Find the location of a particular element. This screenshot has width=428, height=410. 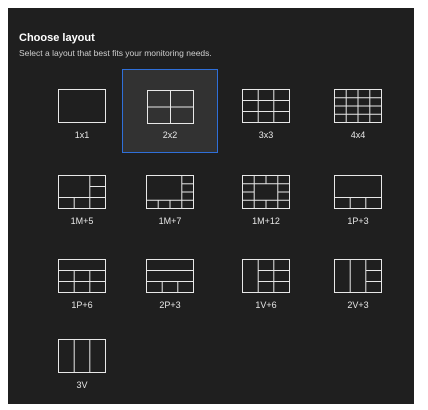

layout-option-4x4: 4x4 is located at coordinates (358, 115).